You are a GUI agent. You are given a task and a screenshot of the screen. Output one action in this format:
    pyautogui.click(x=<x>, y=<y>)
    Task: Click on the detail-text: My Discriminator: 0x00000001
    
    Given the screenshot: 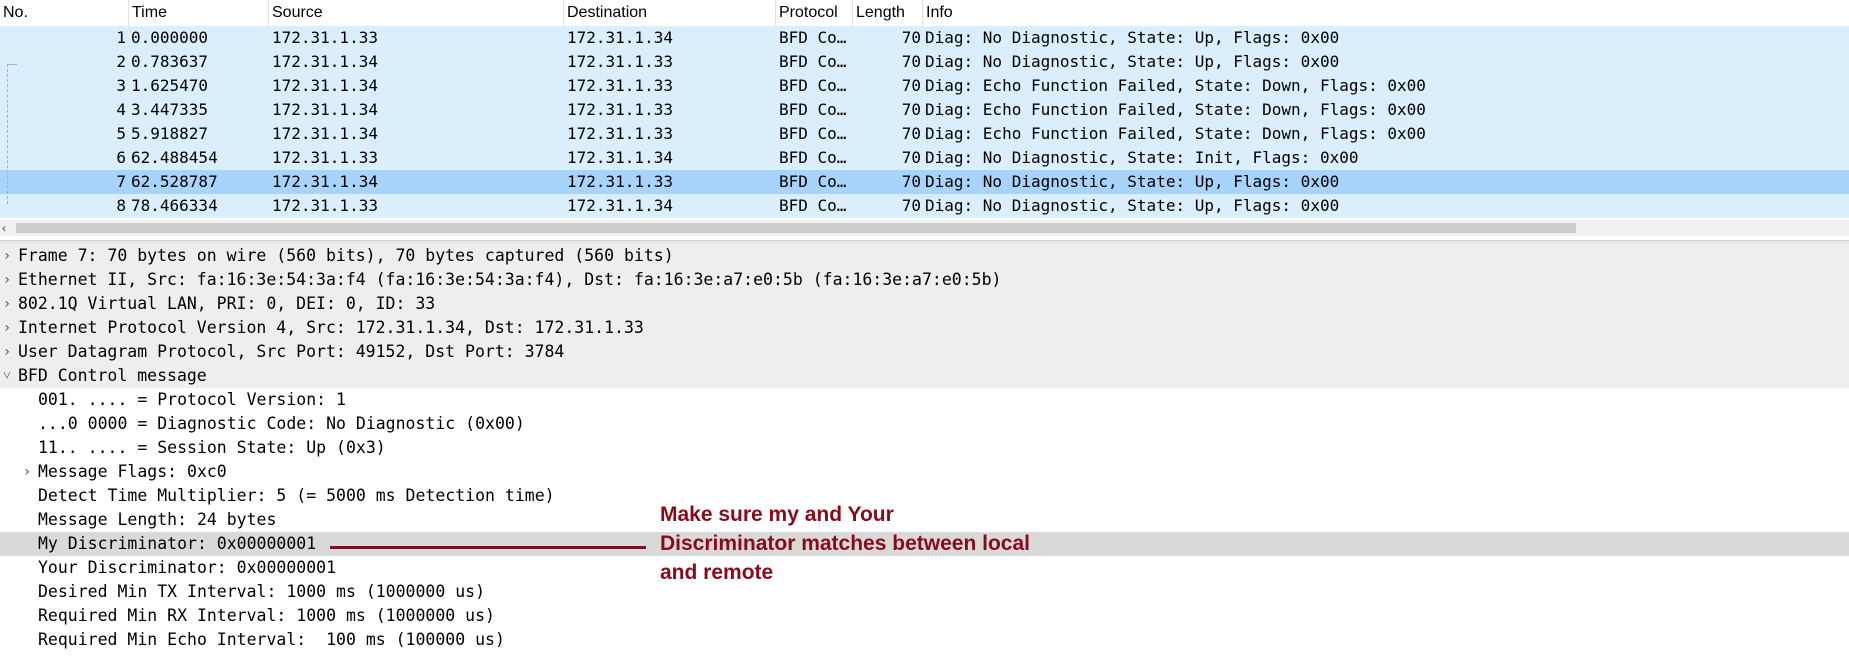 What is the action you would take?
    pyautogui.click(x=177, y=543)
    